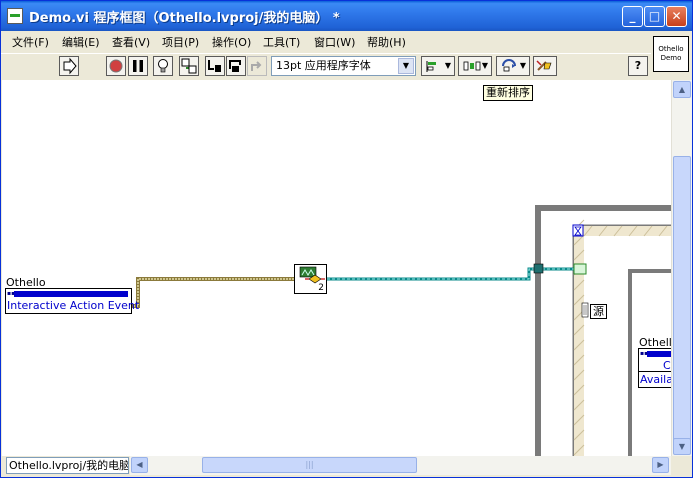  Describe the element at coordinates (598, 311) in the screenshot. I see `event-source-label: 源` at that location.